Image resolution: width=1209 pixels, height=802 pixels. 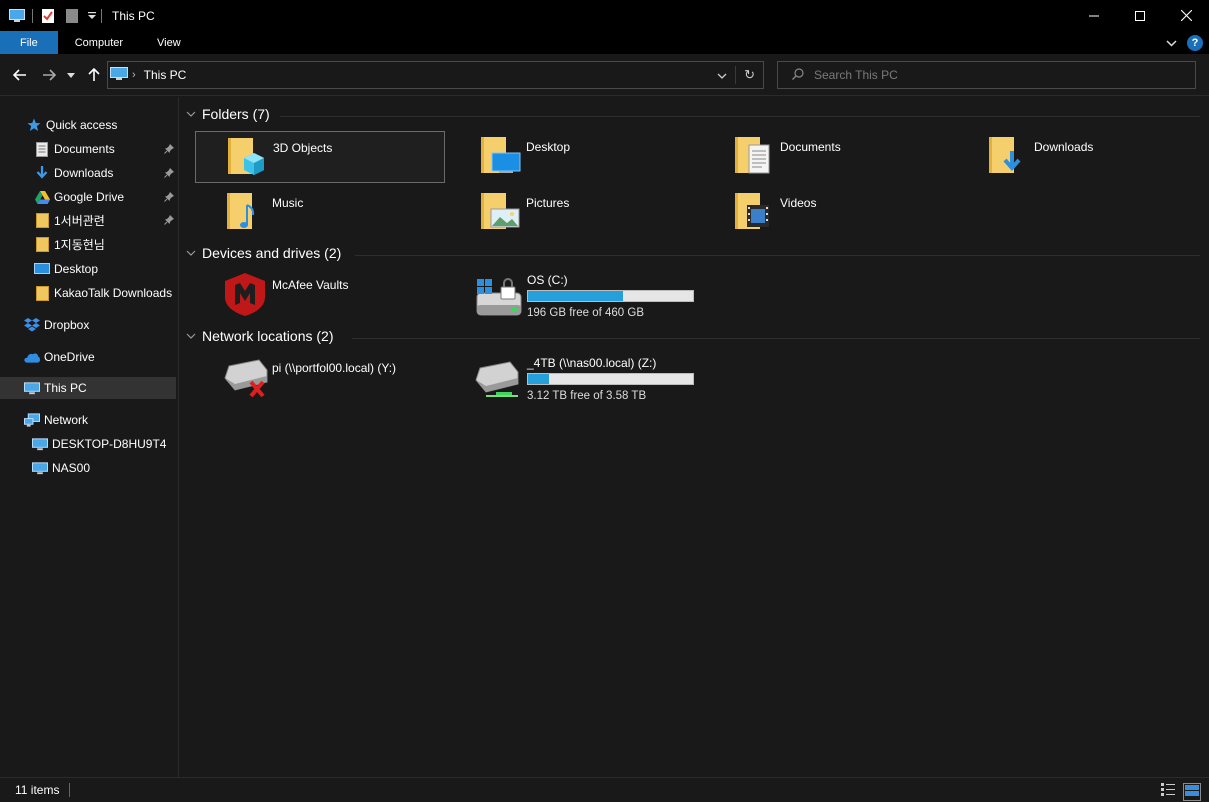 What do you see at coordinates (88, 444) in the screenshot?
I see `sidebar-item-desktop-d8hu9t4: DESKTOP-D8HU9T4` at bounding box center [88, 444].